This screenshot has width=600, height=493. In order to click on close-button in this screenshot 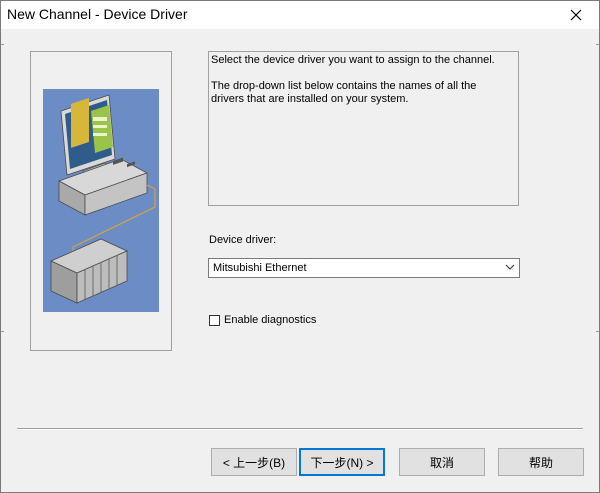, I will do `click(576, 15)`.